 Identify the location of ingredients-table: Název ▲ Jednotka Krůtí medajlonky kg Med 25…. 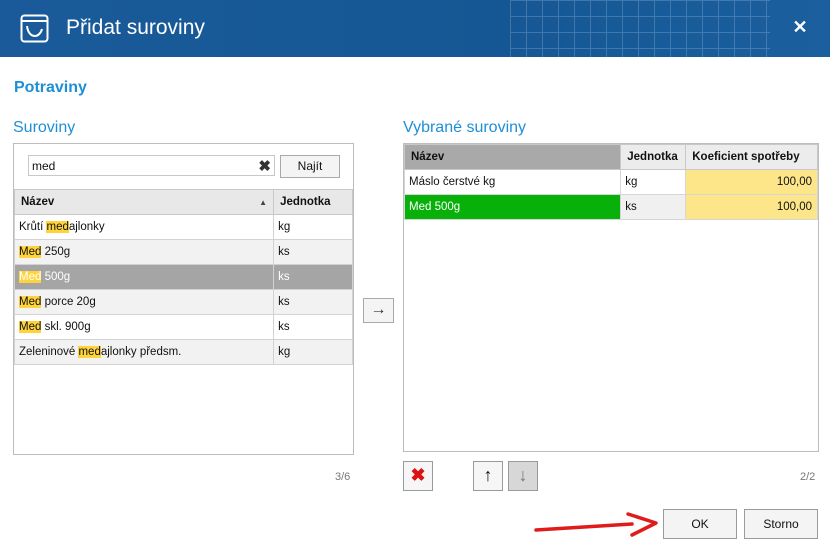
(183, 277).